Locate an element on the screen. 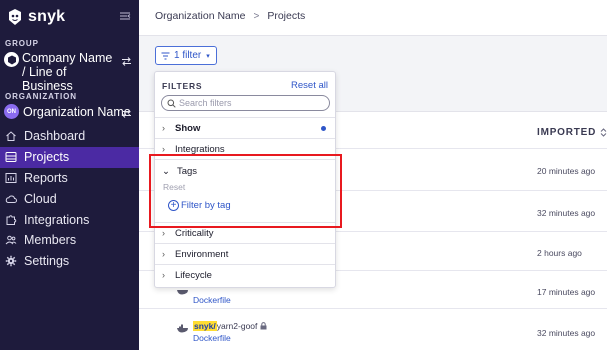  org-avatar: ON is located at coordinates (11, 111).